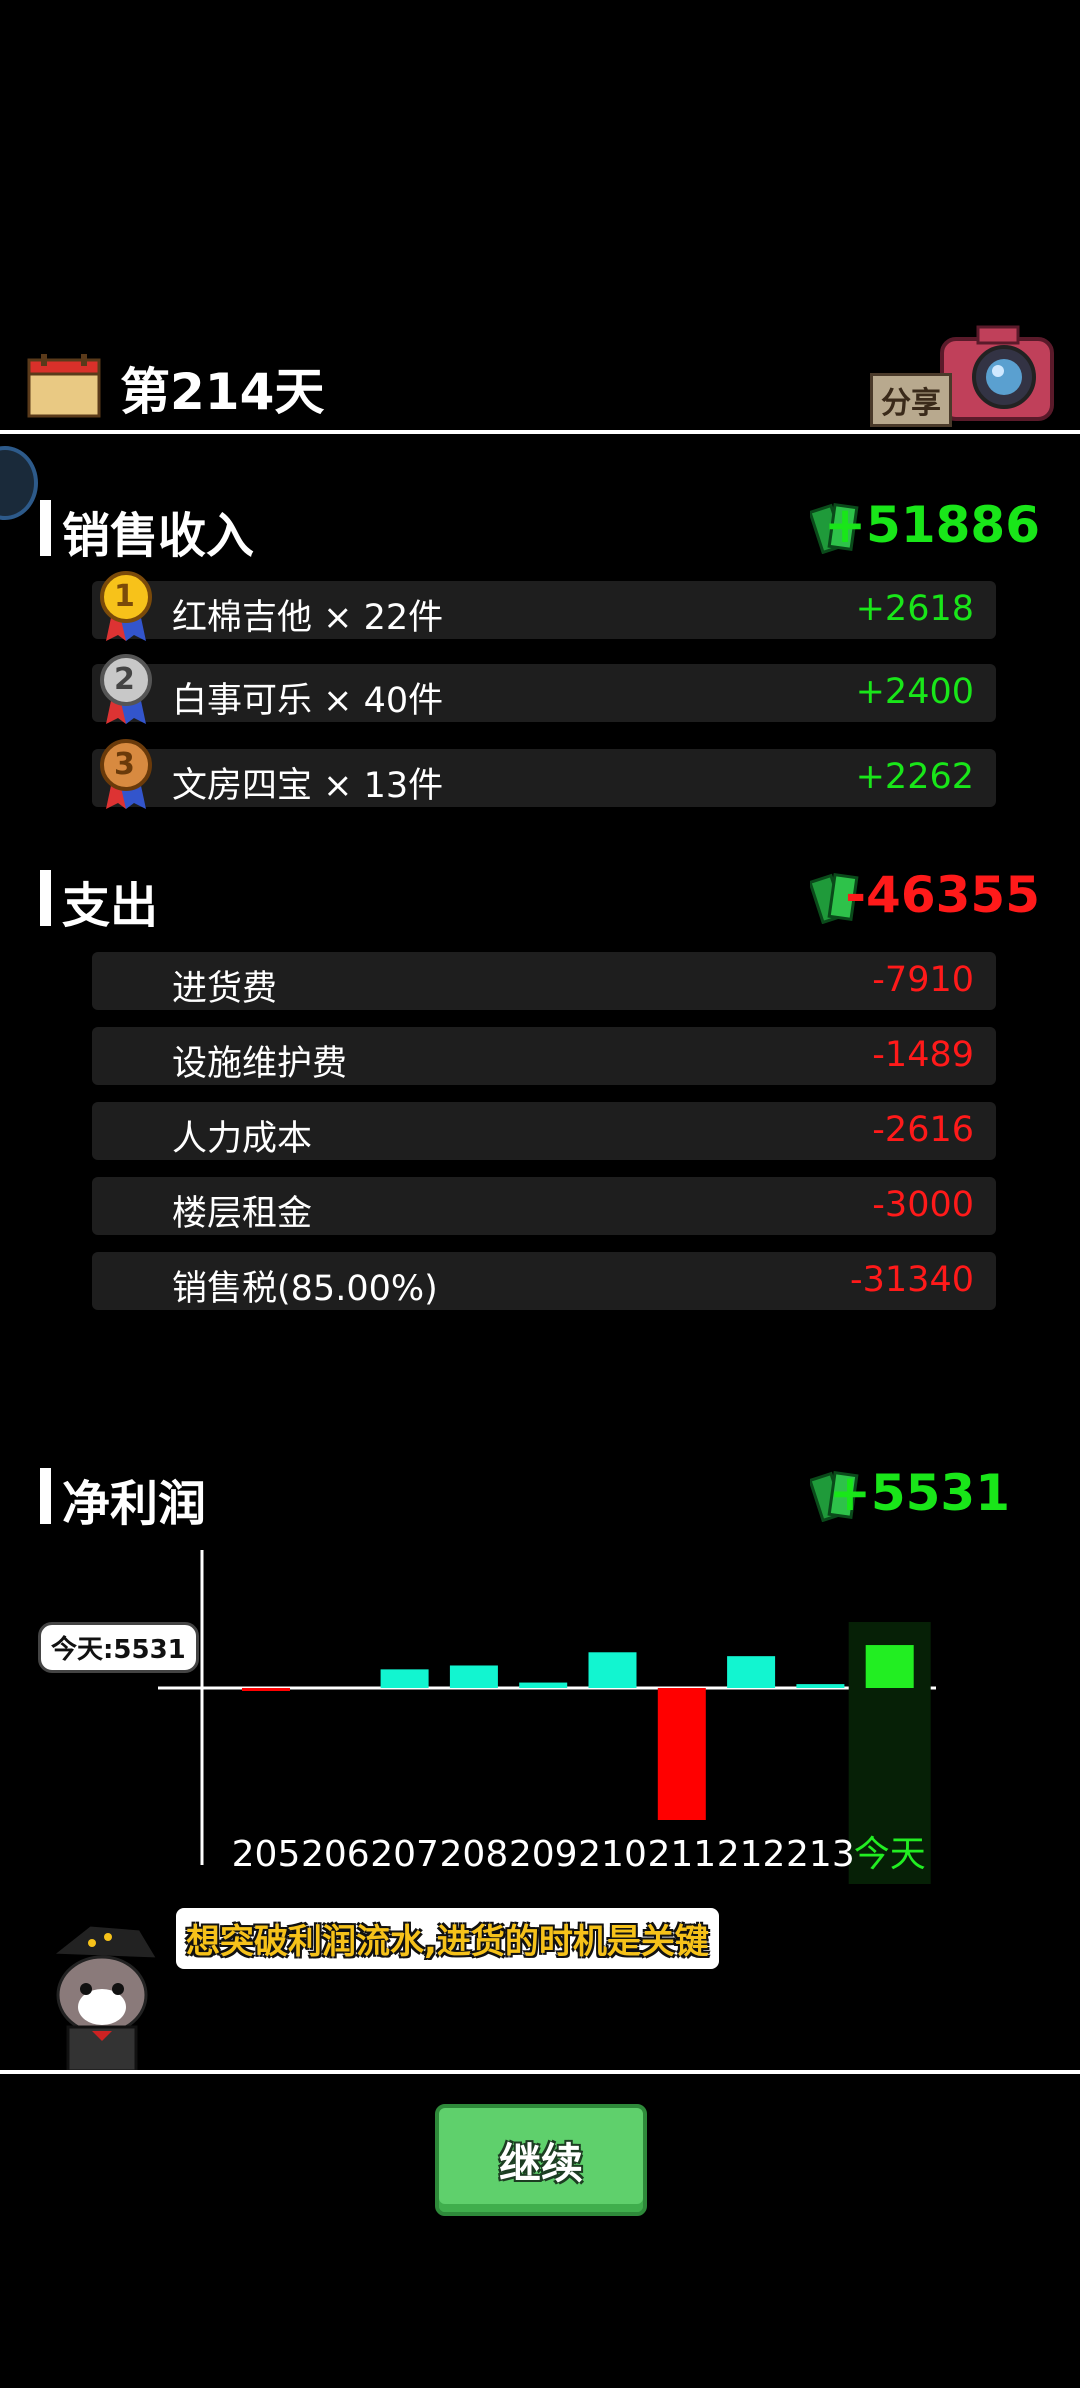 The image size is (1080, 2388). I want to click on profit-marker, so click(45, 1496).